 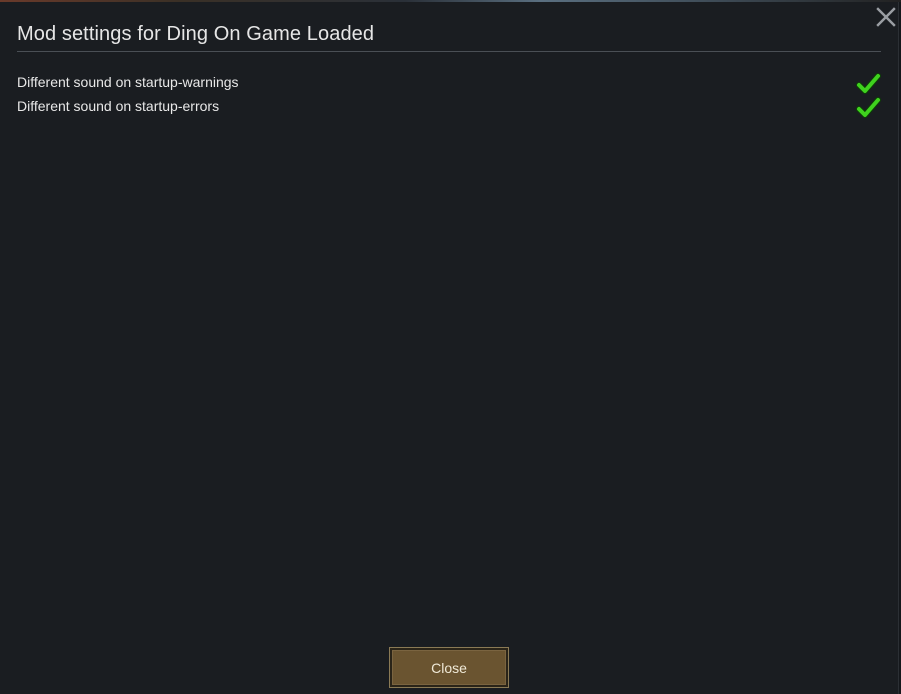 I want to click on title-divider, so click(x=449, y=51).